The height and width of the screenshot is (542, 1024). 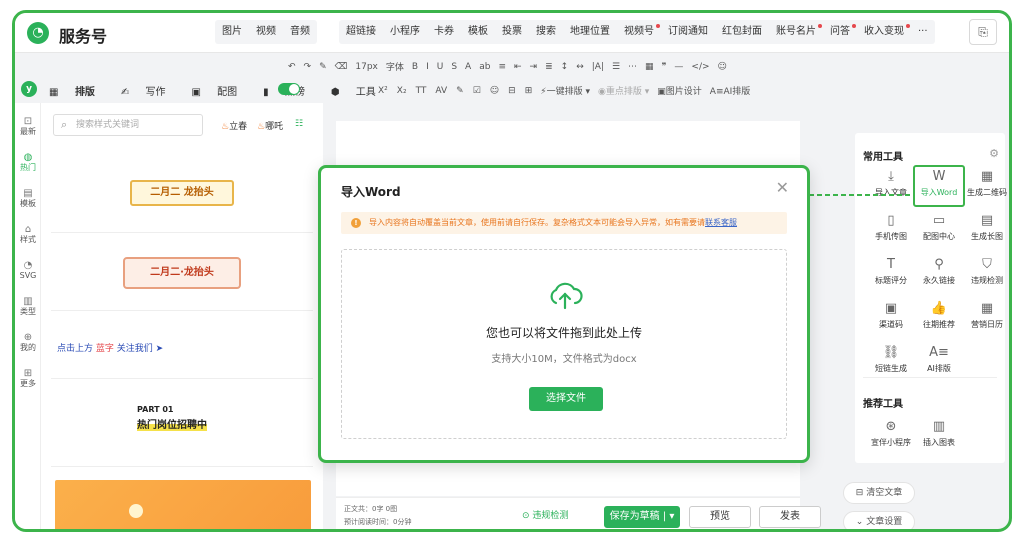 What do you see at coordinates (292, 67) in the screenshot?
I see `toolbar-button: ↶` at bounding box center [292, 67].